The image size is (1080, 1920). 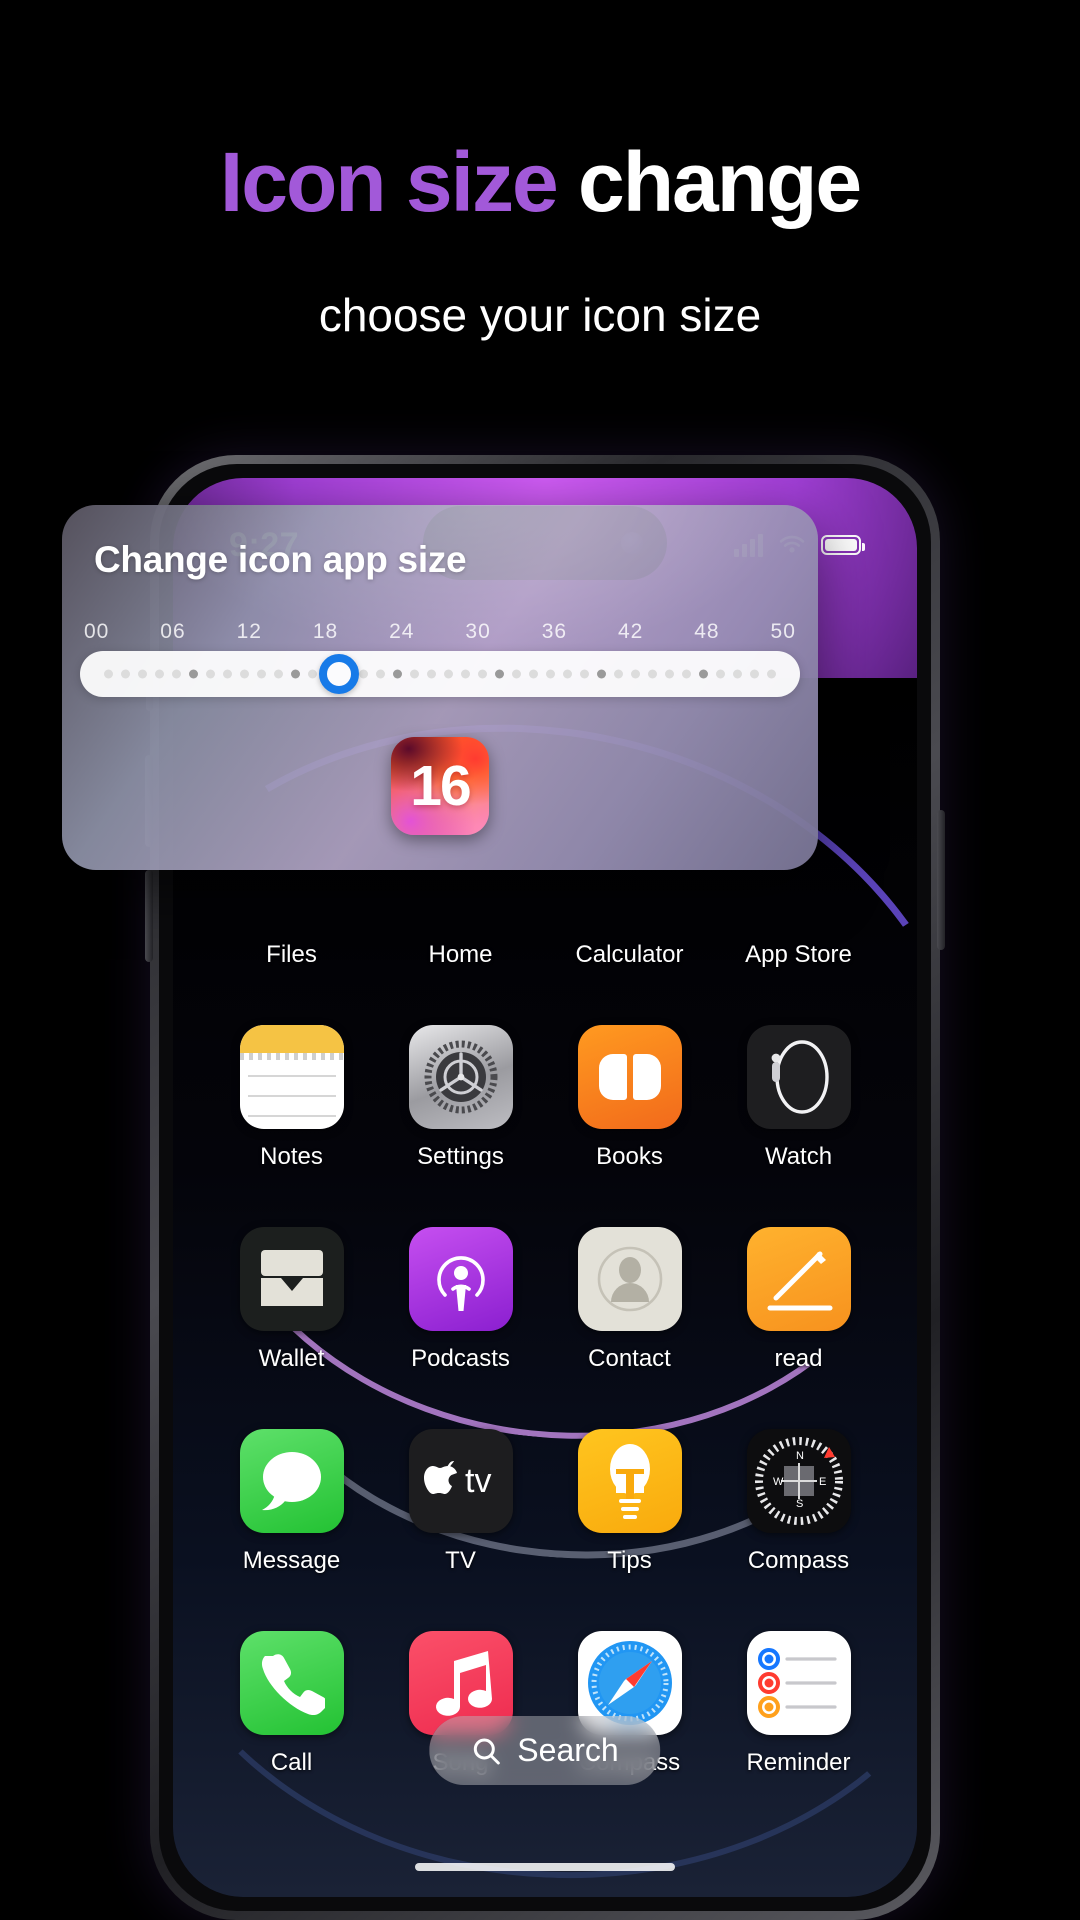 I want to click on compass-dial-icon: N S W E, so click(x=798, y=1481).